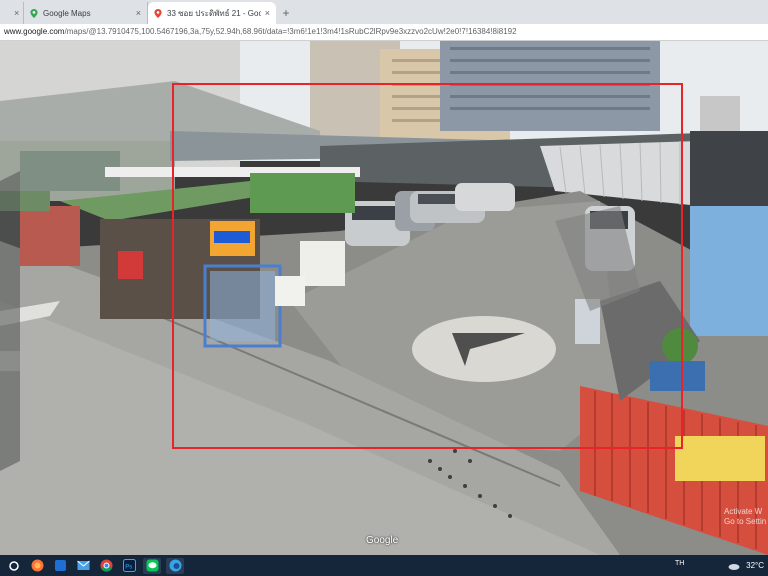 This screenshot has width=768, height=576. Describe the element at coordinates (12, 13) in the screenshot. I see `browser-tab-previous: ×` at that location.